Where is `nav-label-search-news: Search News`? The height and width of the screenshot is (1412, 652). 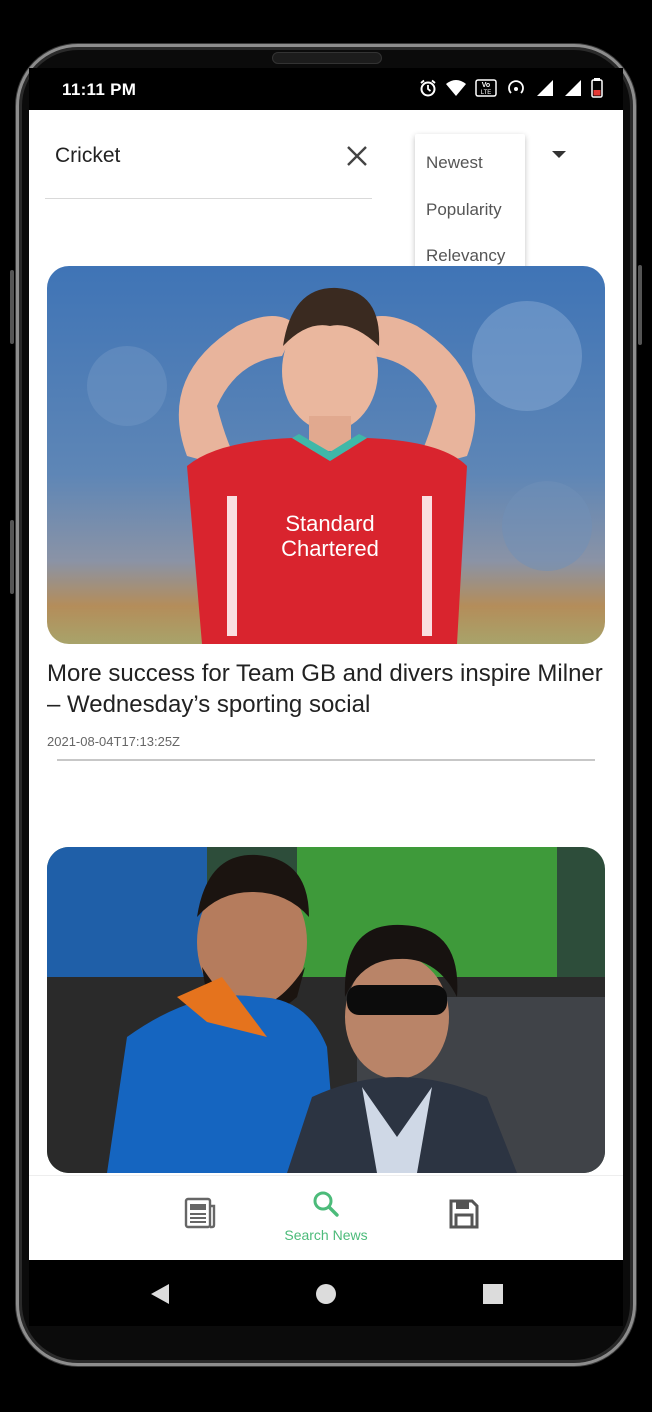
nav-label-search-news: Search News is located at coordinates (326, 1235).